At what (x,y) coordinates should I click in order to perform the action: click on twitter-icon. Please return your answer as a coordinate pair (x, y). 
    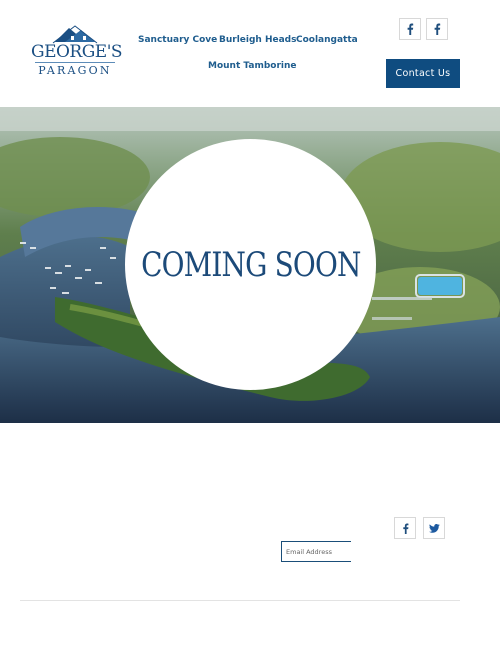
    Looking at the image, I should click on (434, 528).